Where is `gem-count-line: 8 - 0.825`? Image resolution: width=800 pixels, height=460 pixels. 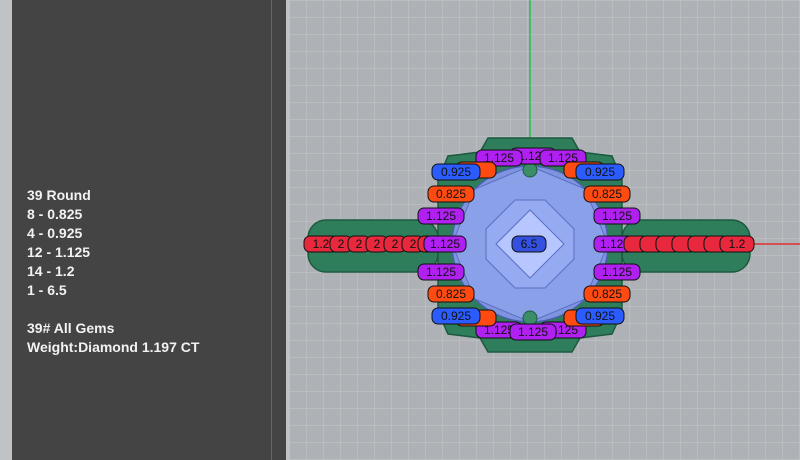
gem-count-line: 8 - 0.825 is located at coordinates (55, 214).